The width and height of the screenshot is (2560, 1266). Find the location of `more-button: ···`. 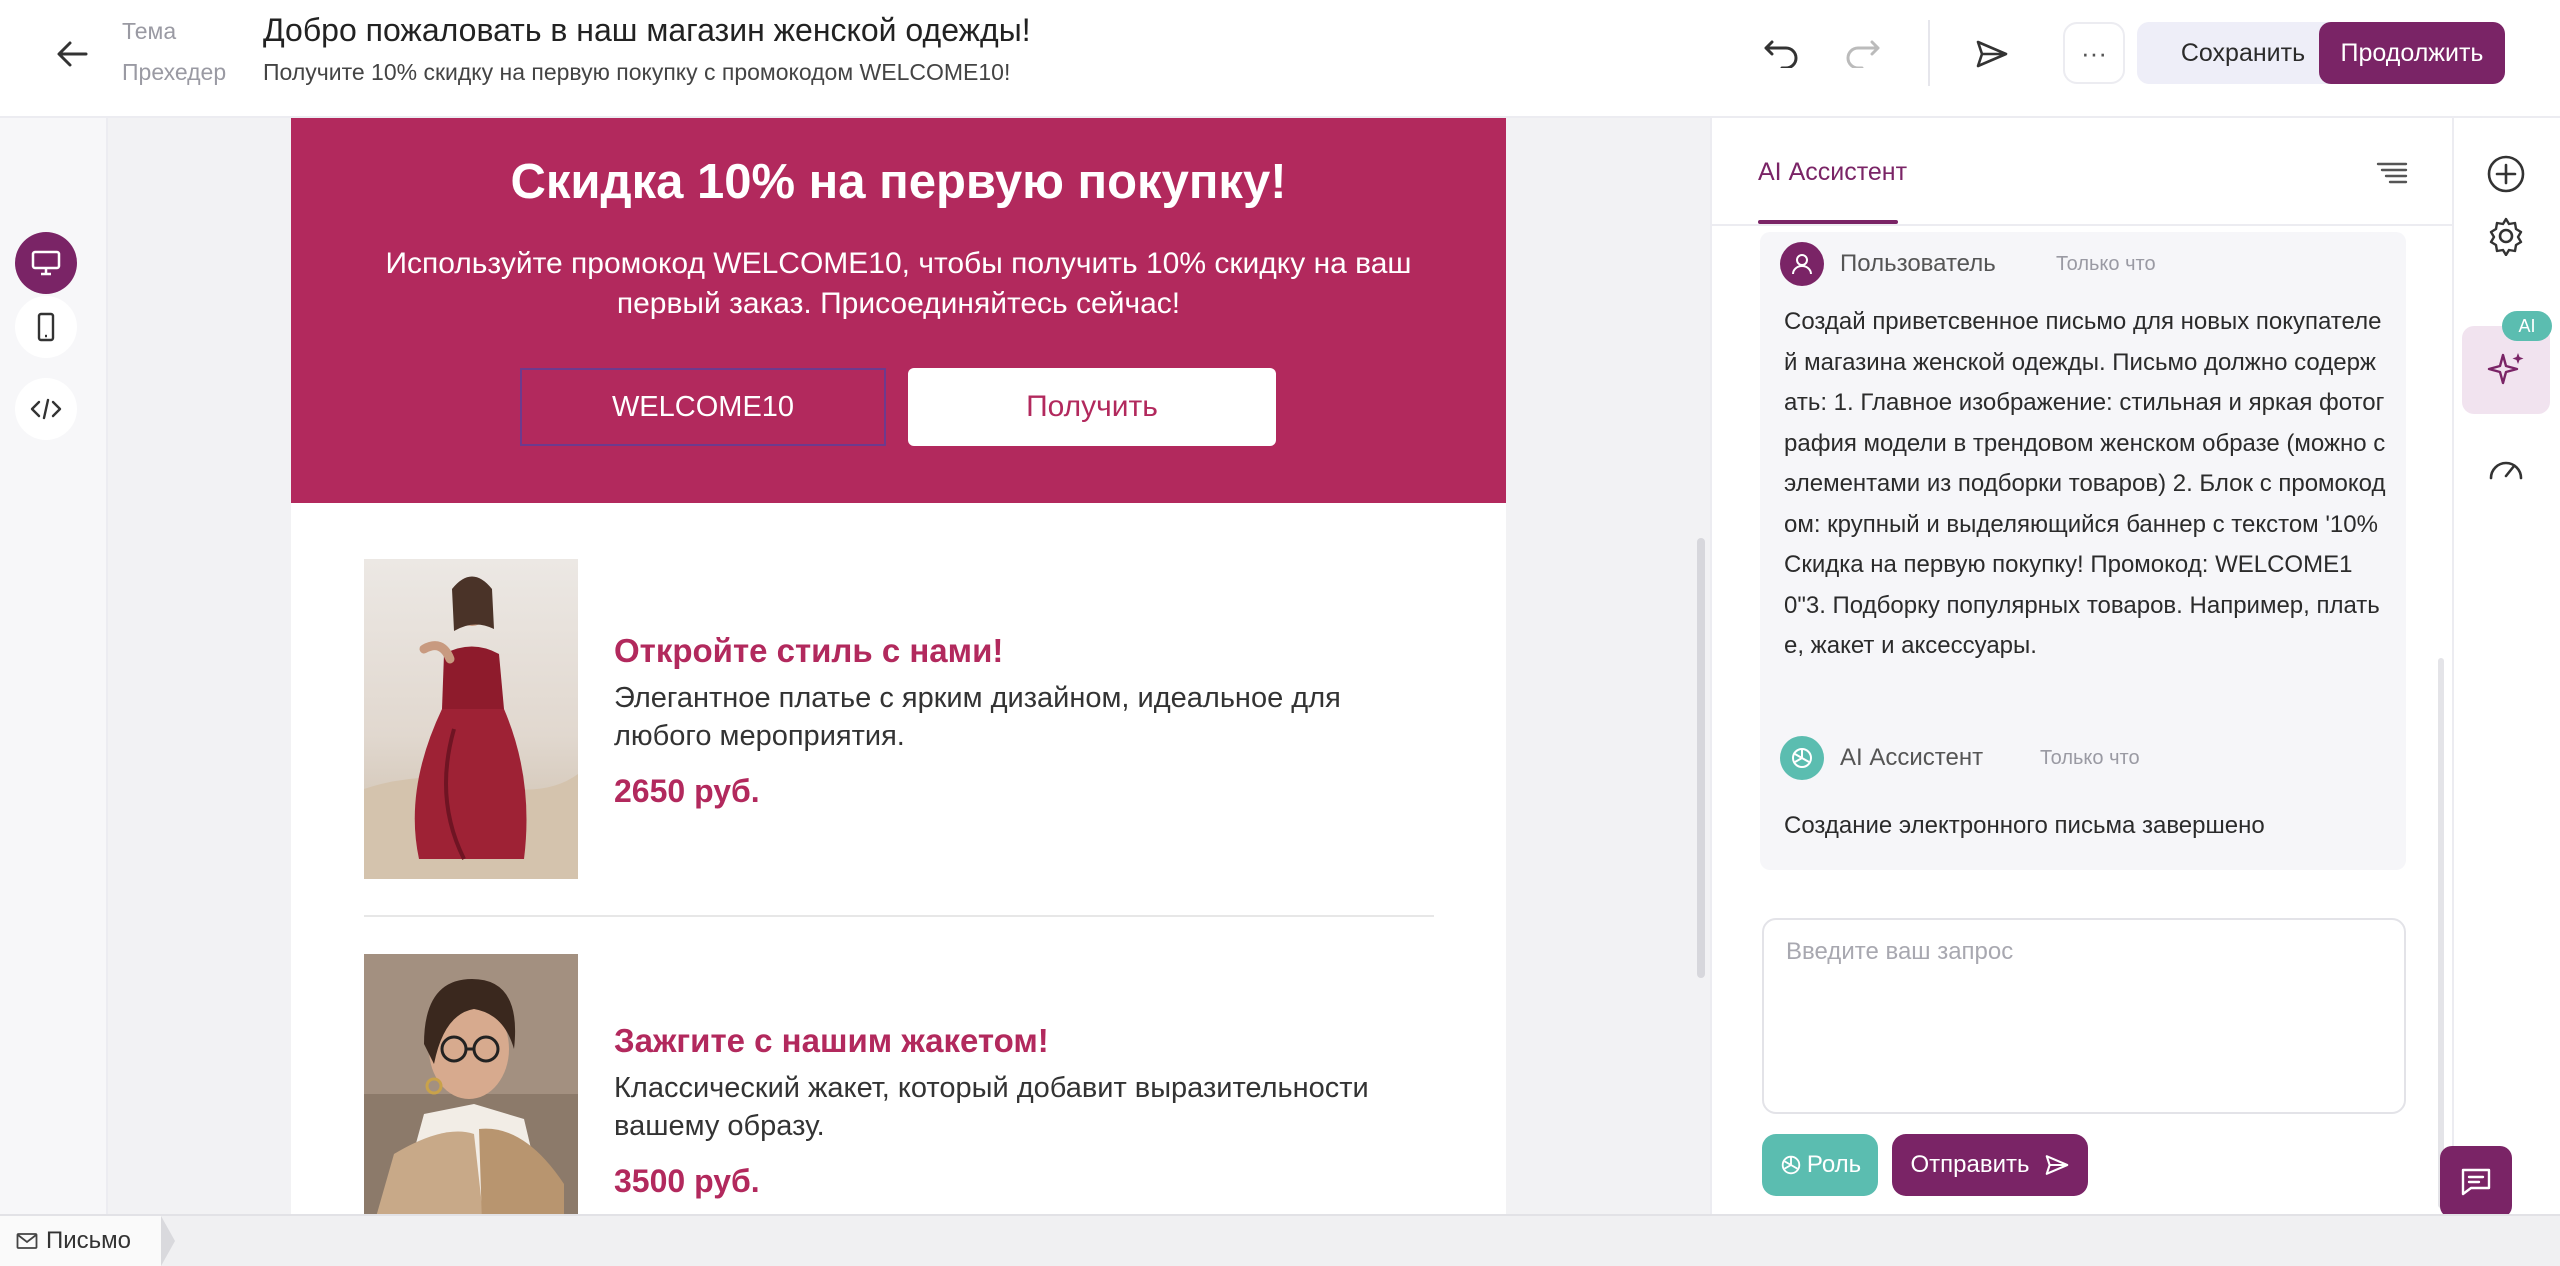

more-button: ··· is located at coordinates (2094, 53).